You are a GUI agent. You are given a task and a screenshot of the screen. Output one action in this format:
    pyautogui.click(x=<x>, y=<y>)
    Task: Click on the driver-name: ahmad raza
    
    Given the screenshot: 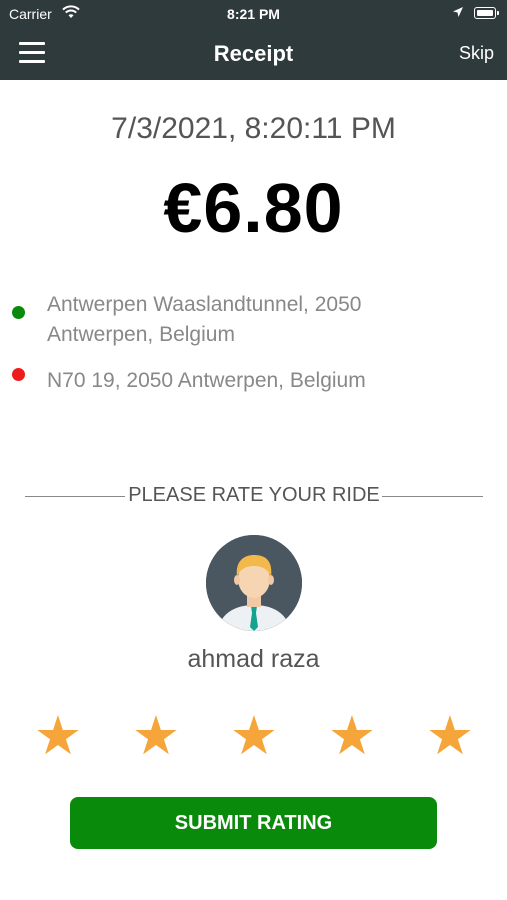 What is the action you would take?
    pyautogui.click(x=253, y=659)
    